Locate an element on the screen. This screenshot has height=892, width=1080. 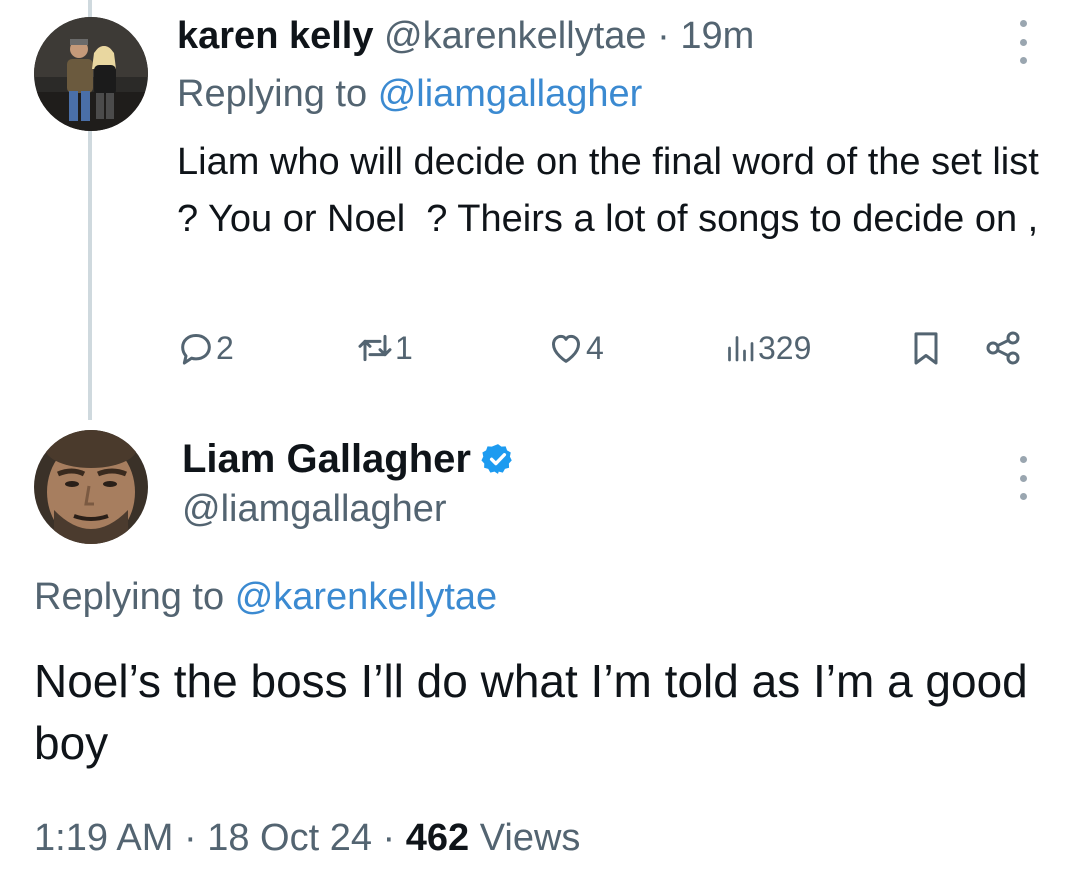
timestamp: 19m is located at coordinates (717, 36).